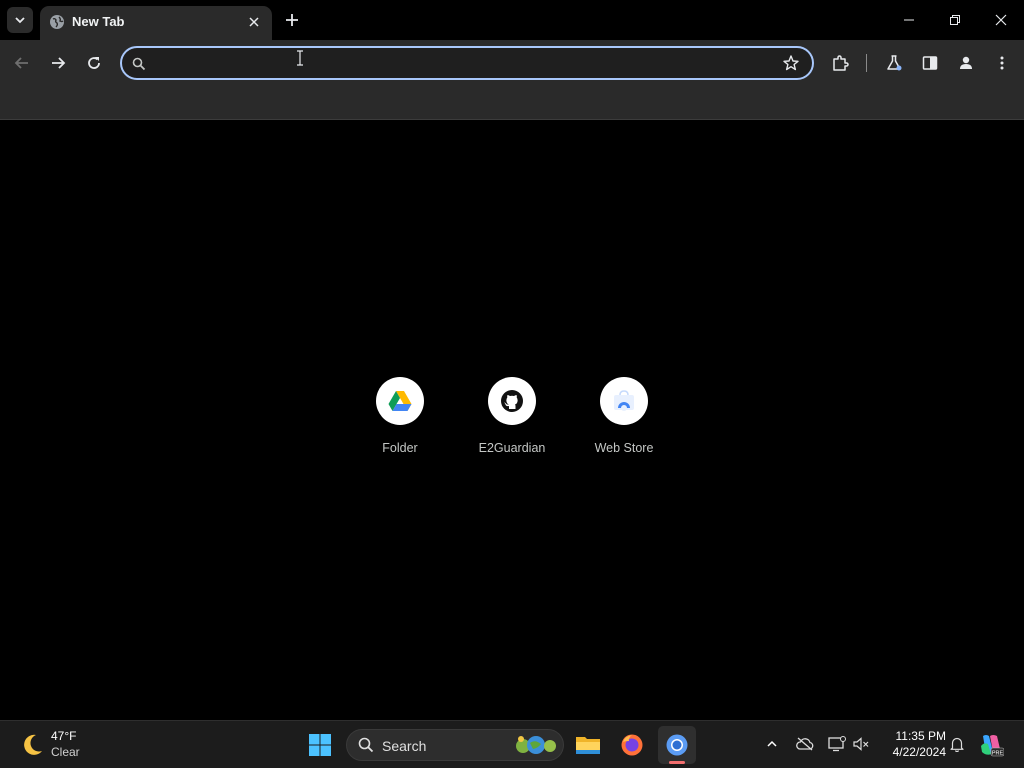  I want to click on taskbar-file-explorer, so click(588, 745).